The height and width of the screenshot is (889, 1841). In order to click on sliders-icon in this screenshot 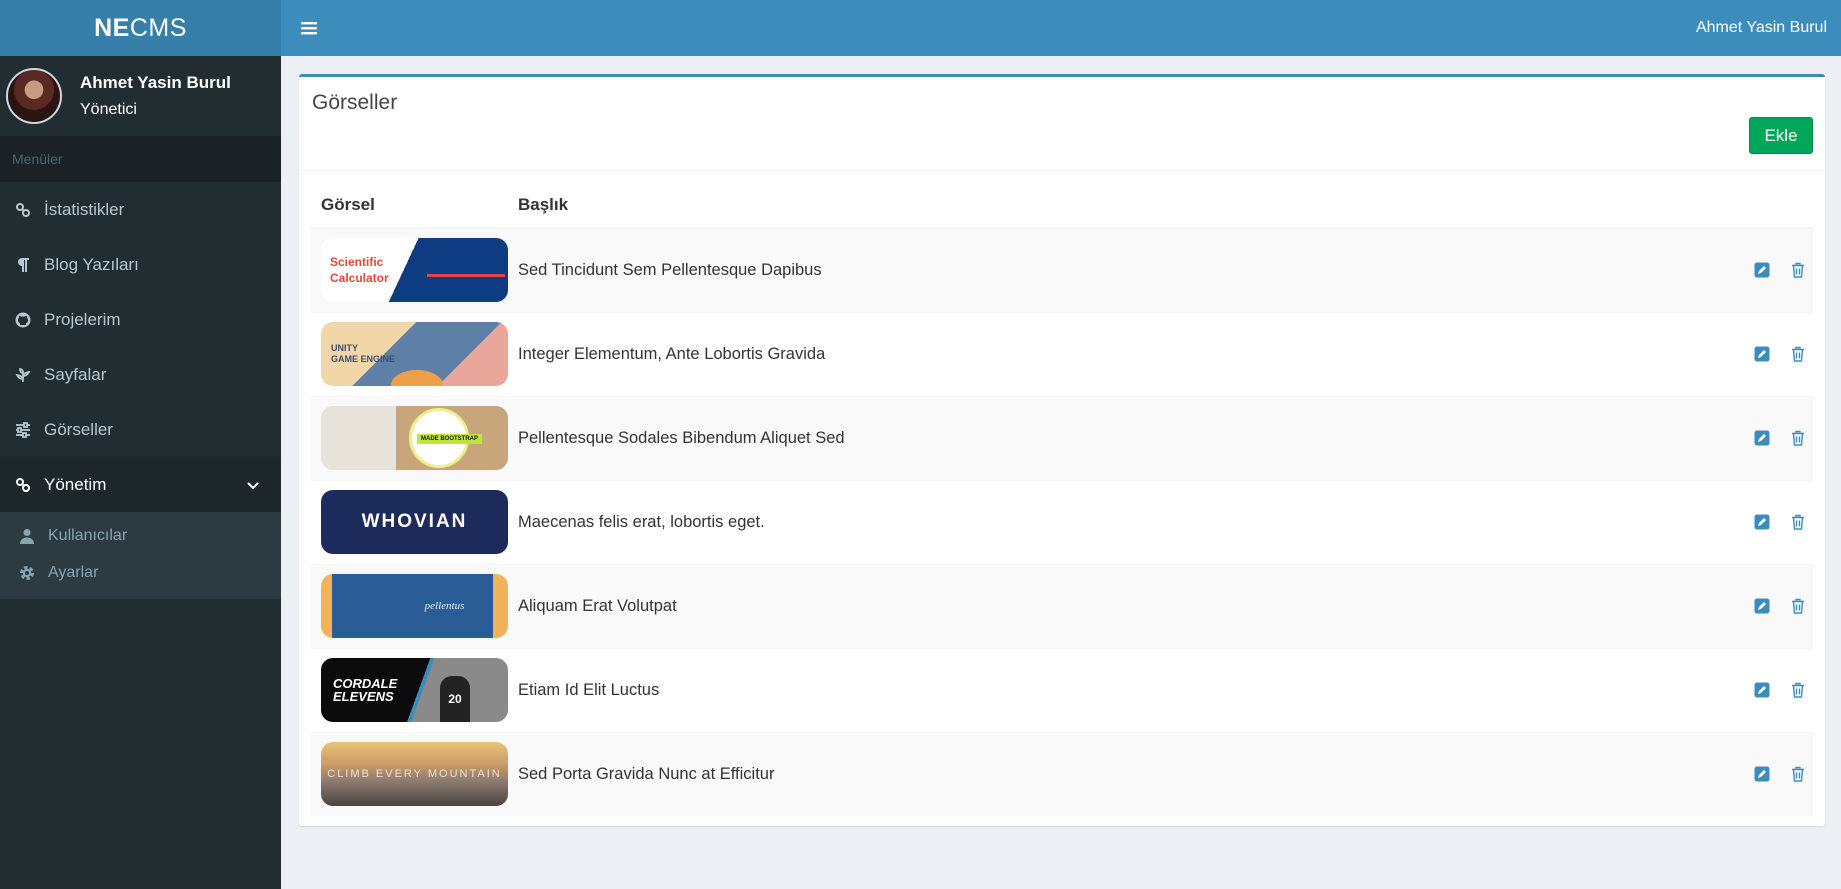, I will do `click(23, 430)`.